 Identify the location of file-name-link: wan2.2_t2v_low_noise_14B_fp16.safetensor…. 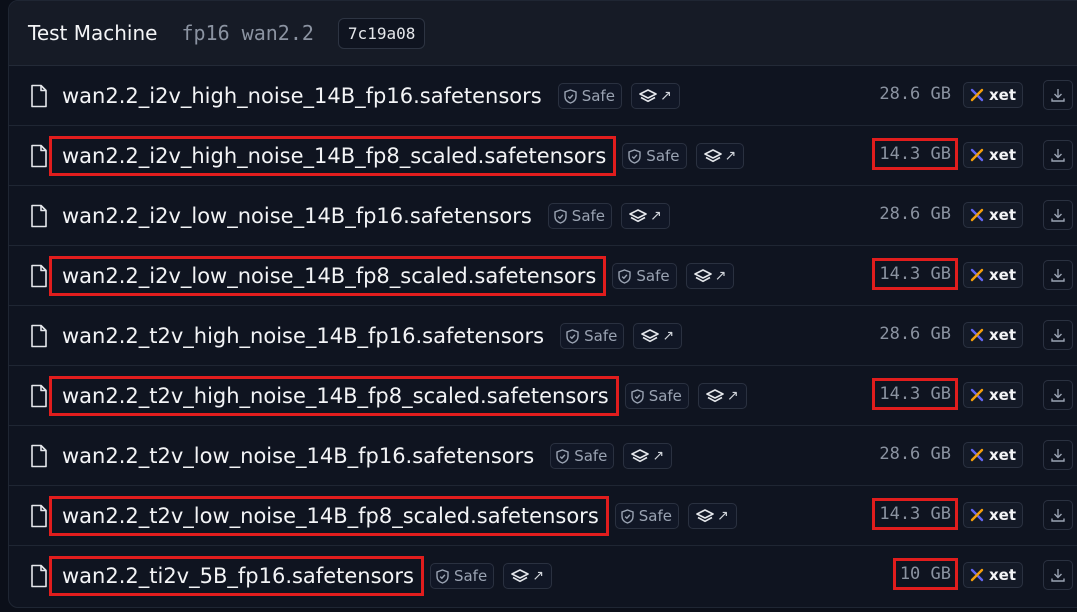
(296, 456).